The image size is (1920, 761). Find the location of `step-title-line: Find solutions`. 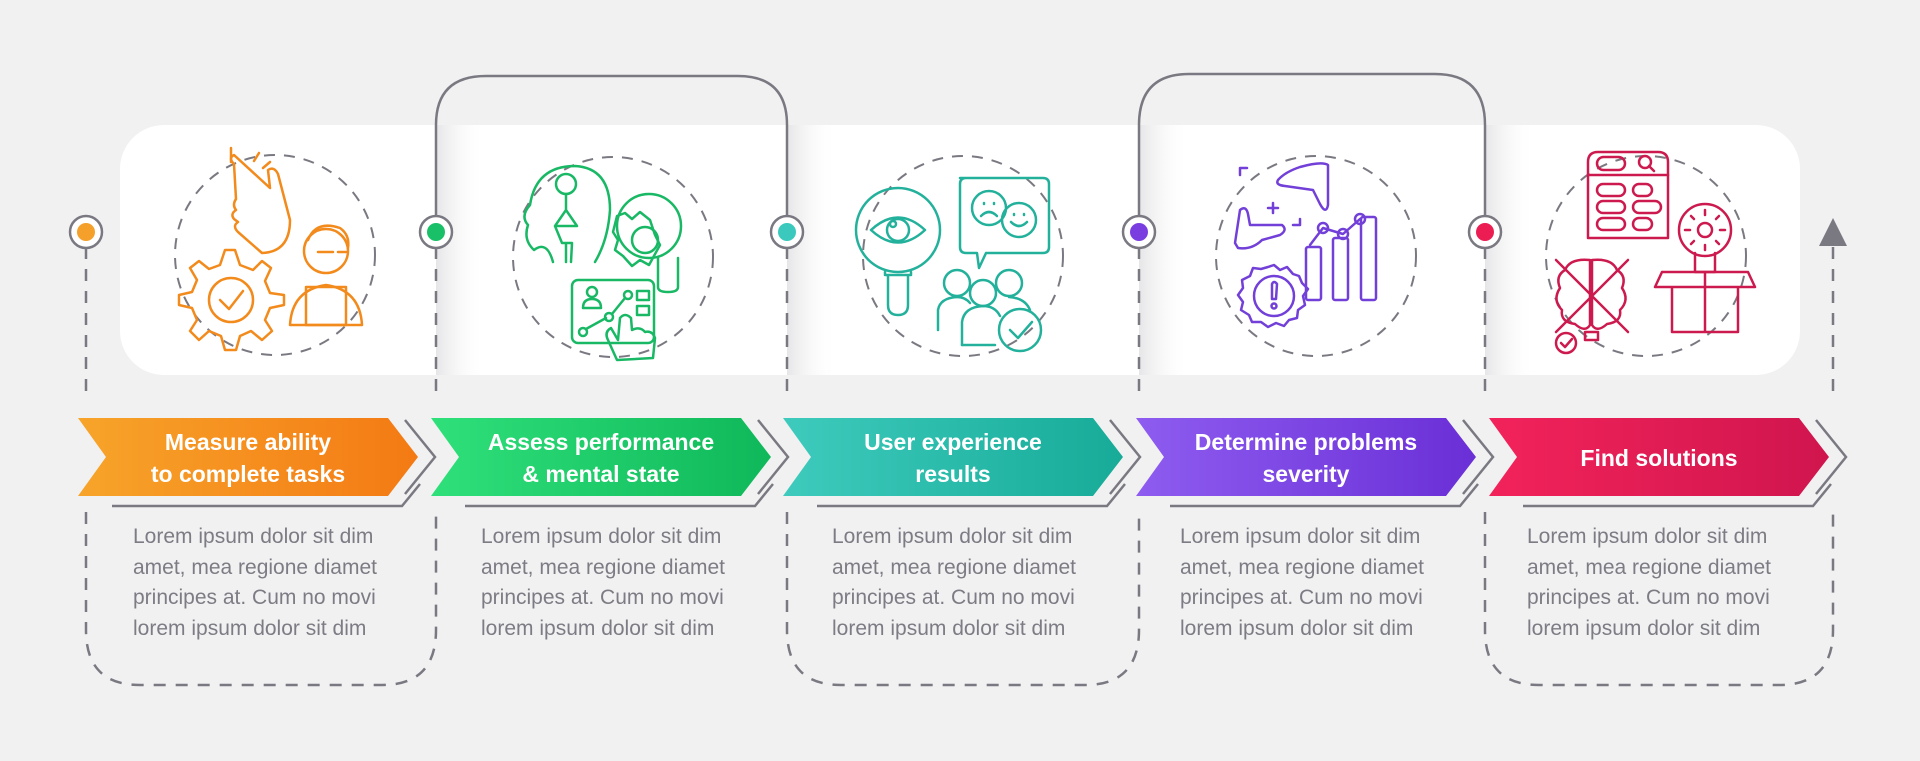

step-title-line: Find solutions is located at coordinates (1659, 458).